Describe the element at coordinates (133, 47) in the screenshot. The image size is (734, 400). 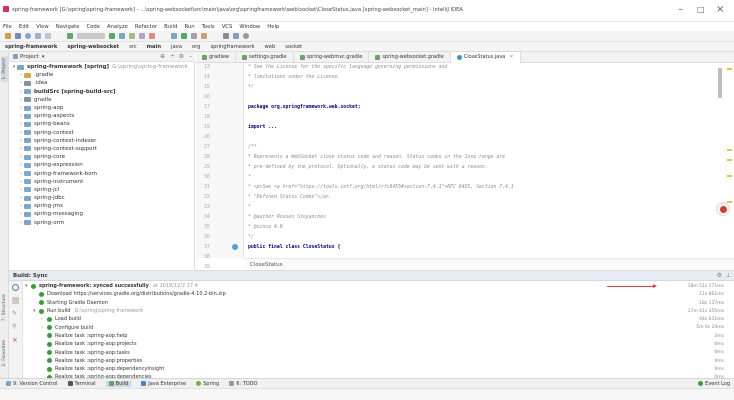
I see `crumb-src: src` at that location.